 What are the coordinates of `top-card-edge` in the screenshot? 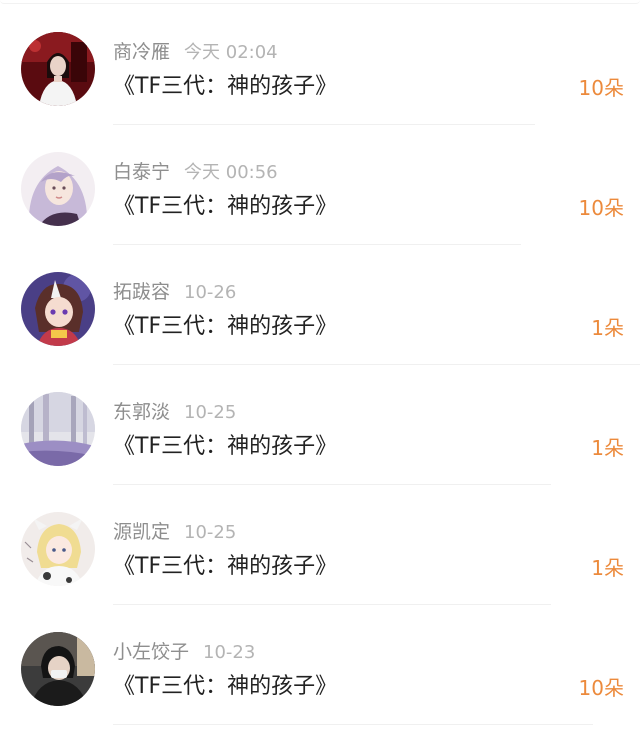 It's located at (320, 2).